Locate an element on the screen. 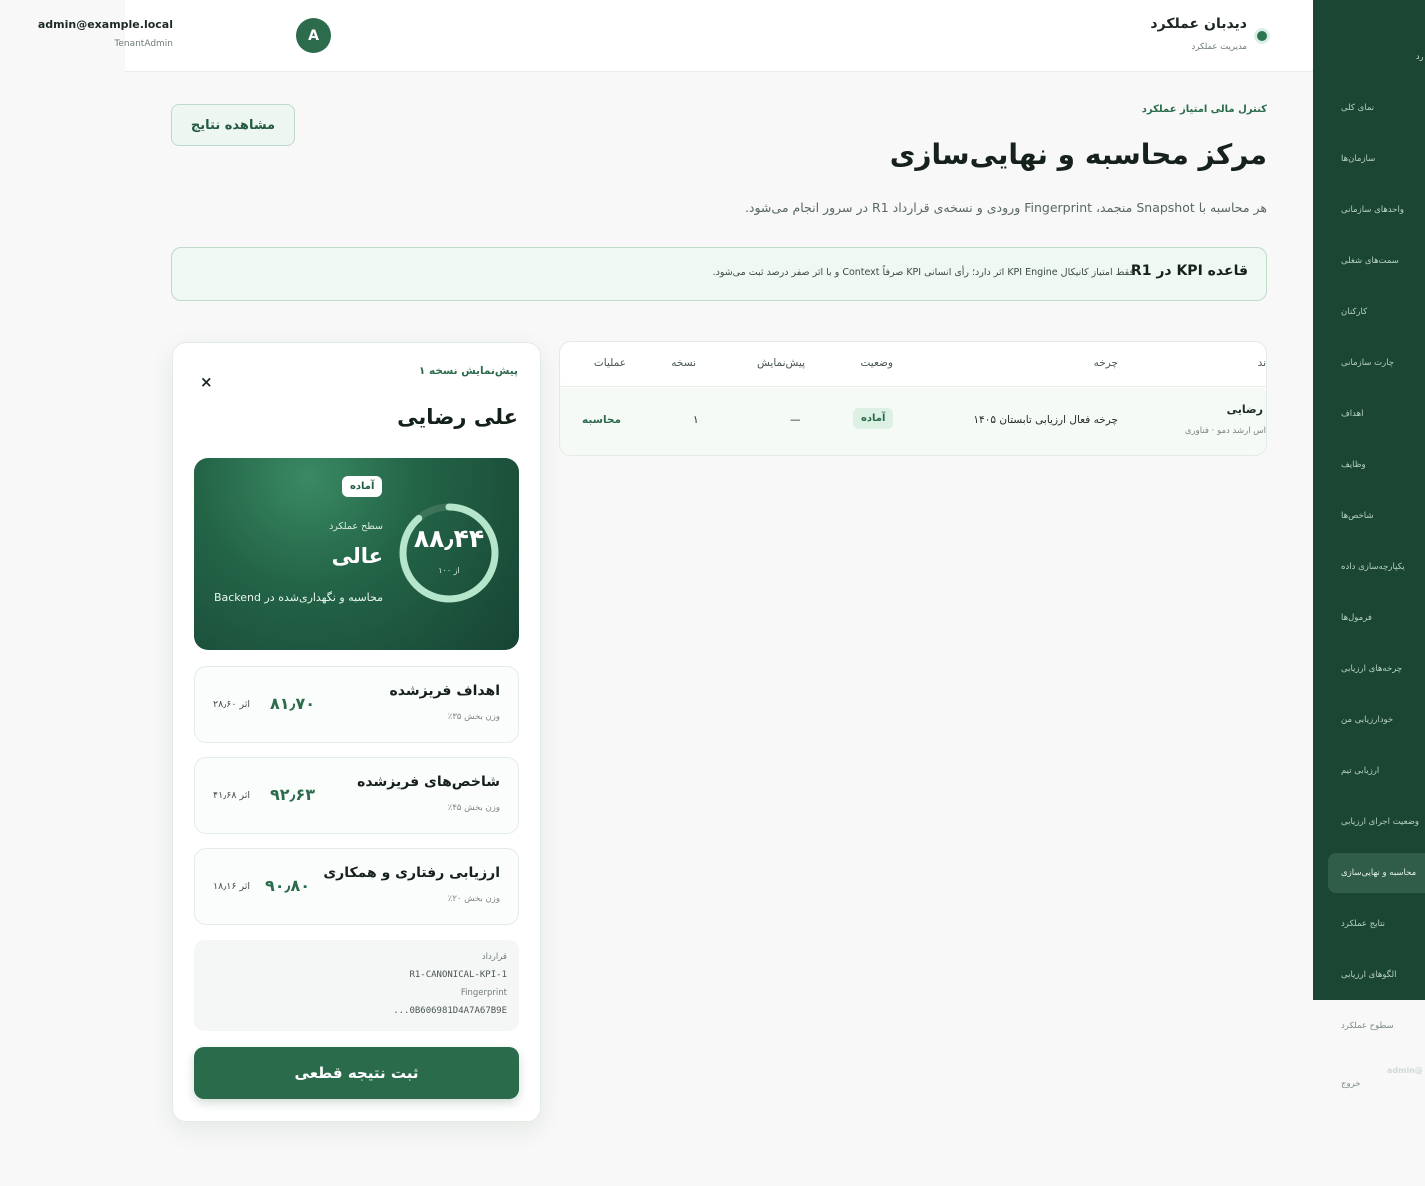 Image resolution: width=1425 pixels, height=1186 pixels. col-header-cycle: چرخه is located at coordinates (1105, 363).